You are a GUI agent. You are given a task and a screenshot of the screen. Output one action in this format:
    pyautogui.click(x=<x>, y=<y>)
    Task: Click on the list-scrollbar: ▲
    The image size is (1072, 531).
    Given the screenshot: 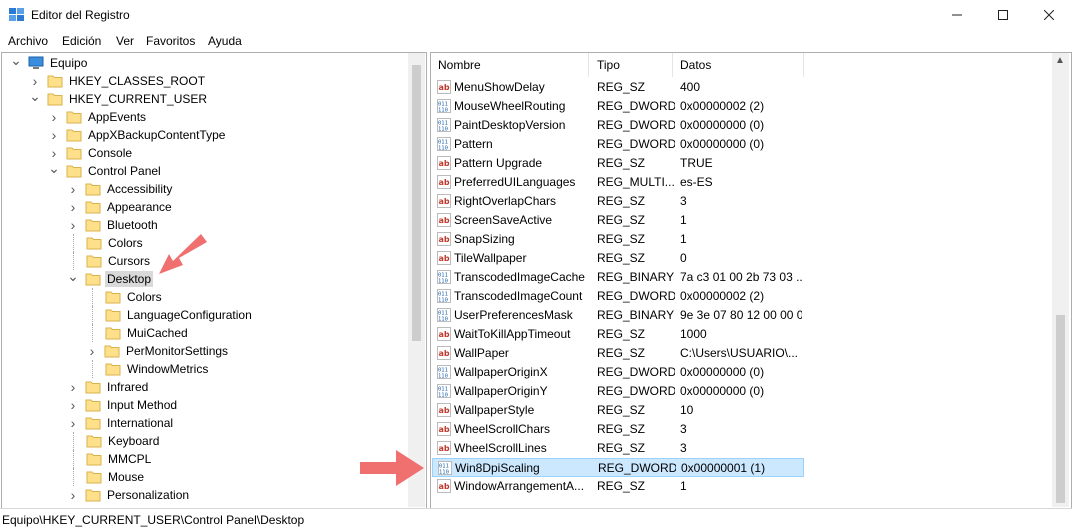 What is the action you would take?
    pyautogui.click(x=1060, y=280)
    